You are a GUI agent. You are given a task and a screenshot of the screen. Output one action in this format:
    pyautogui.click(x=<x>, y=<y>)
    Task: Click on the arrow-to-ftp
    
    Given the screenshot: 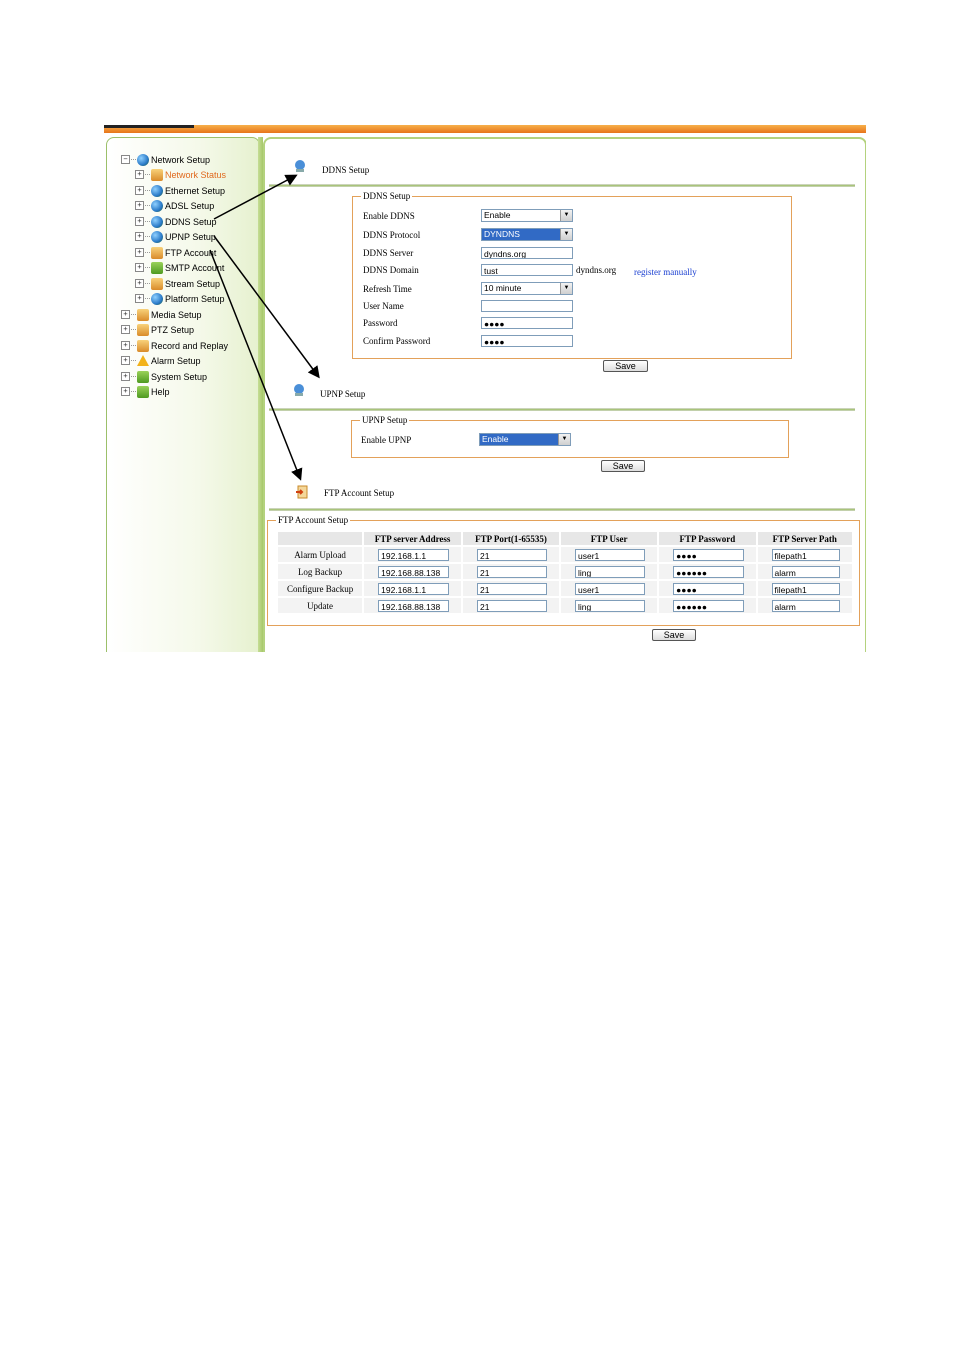 What is the action you would take?
    pyautogui.click(x=256, y=365)
    